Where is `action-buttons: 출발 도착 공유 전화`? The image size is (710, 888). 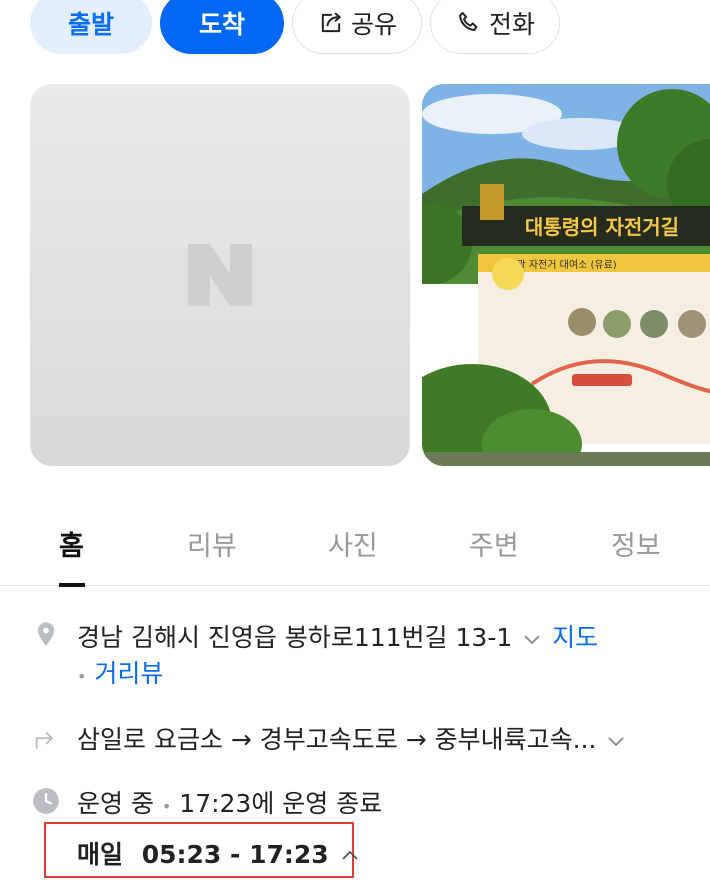 action-buttons: 출발 도착 공유 전화 is located at coordinates (295, 27).